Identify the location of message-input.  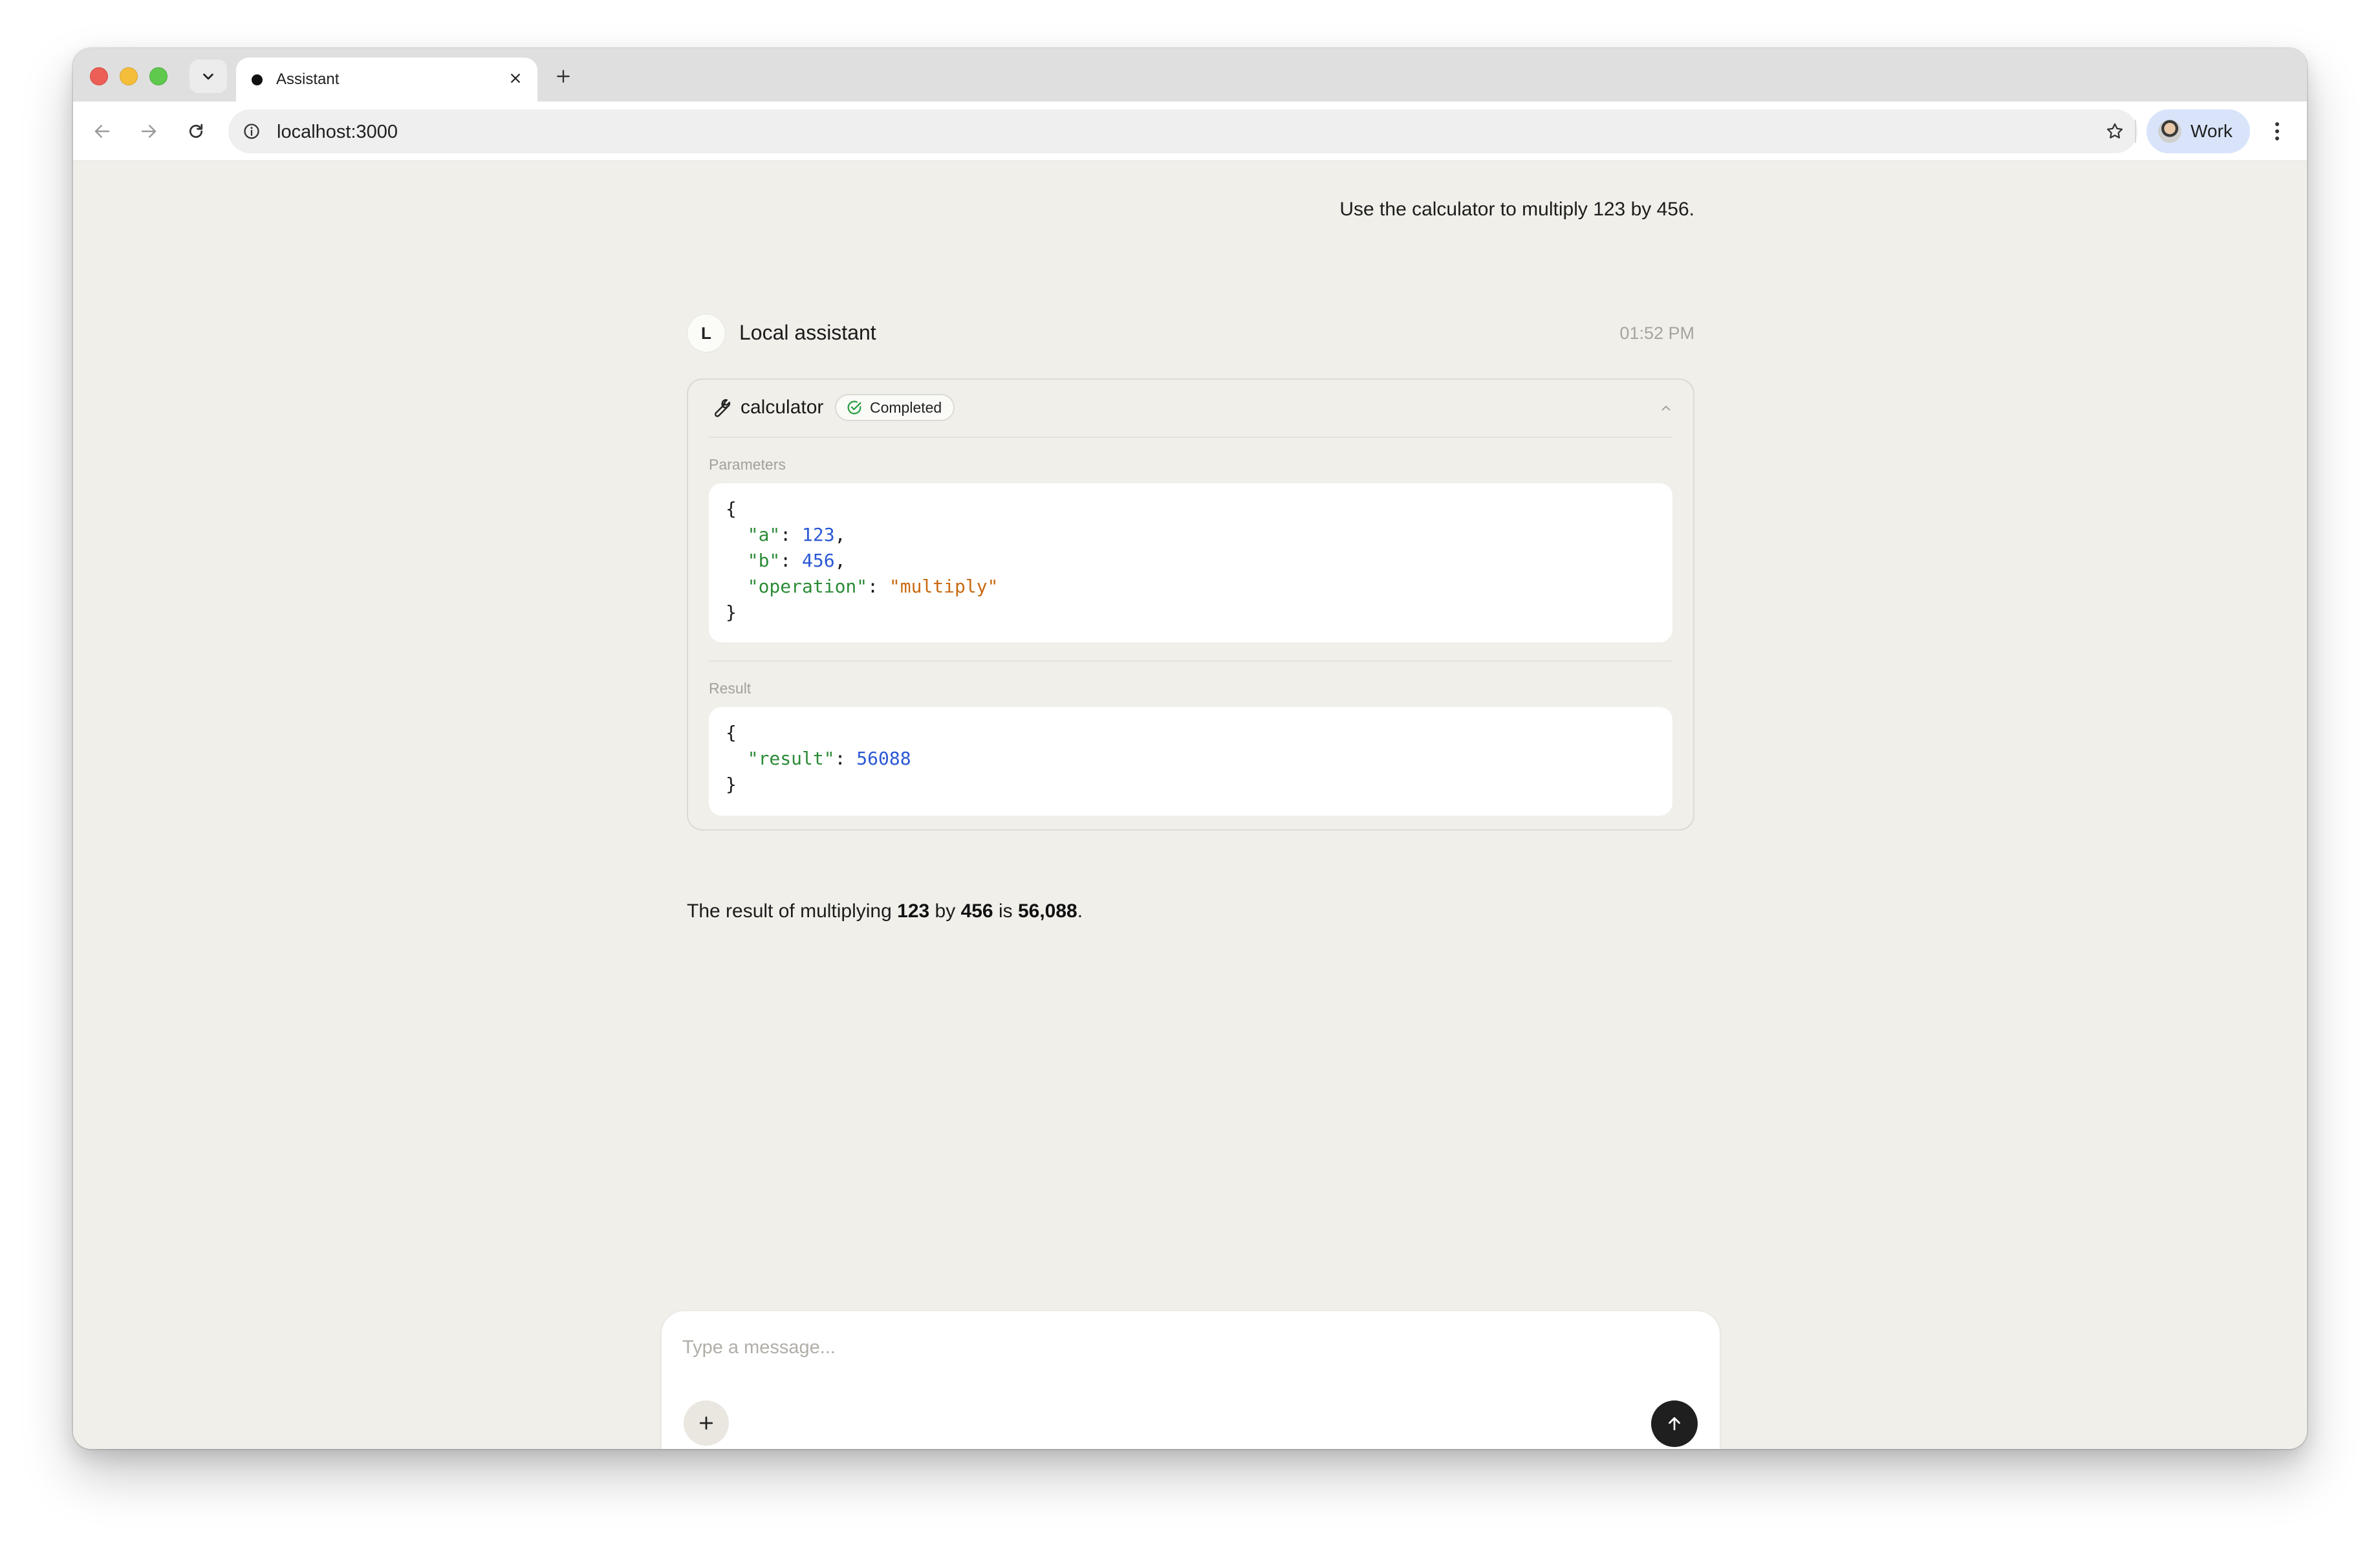
(1186, 1347).